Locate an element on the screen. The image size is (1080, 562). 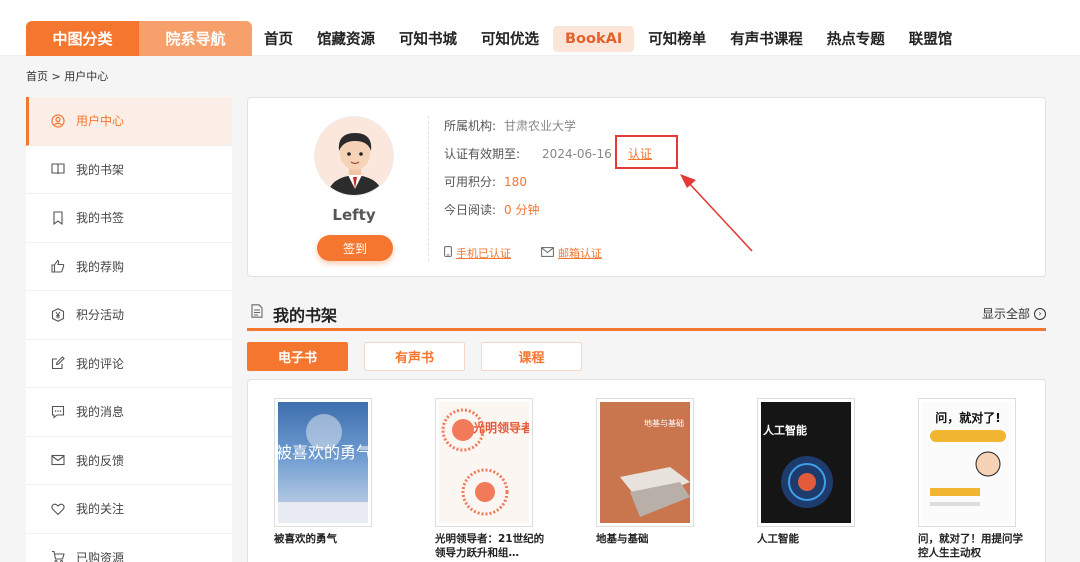
reading-value: 0 分钟 is located at coordinates (522, 210).